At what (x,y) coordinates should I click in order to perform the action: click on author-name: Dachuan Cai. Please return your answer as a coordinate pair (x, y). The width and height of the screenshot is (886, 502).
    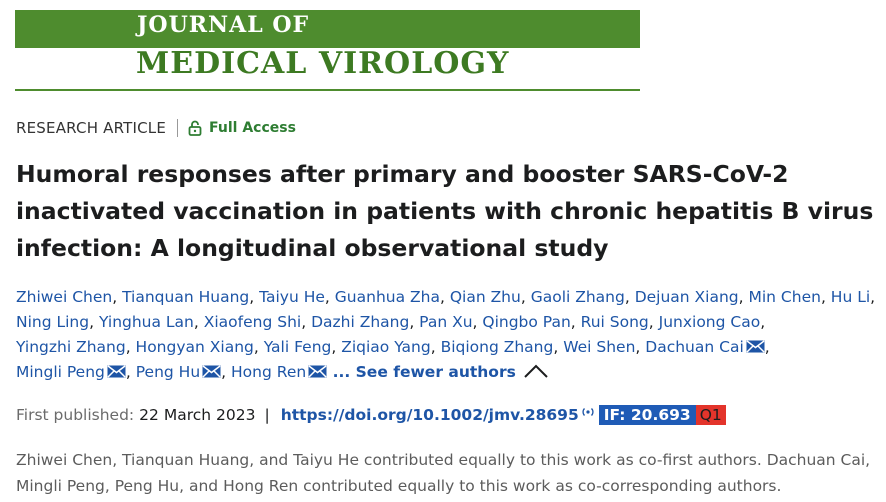
    Looking at the image, I should click on (705, 347).